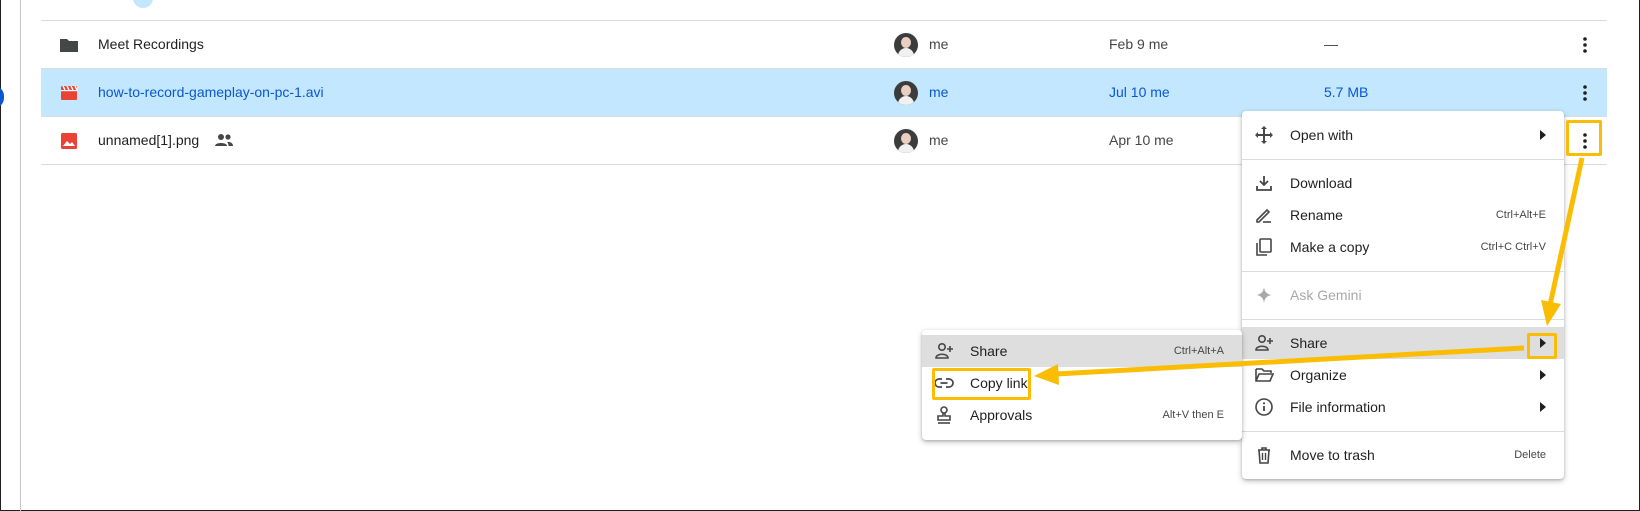 Image resolution: width=1640 pixels, height=511 pixels. What do you see at coordinates (944, 415) in the screenshot?
I see `approvals-stamp-icon` at bounding box center [944, 415].